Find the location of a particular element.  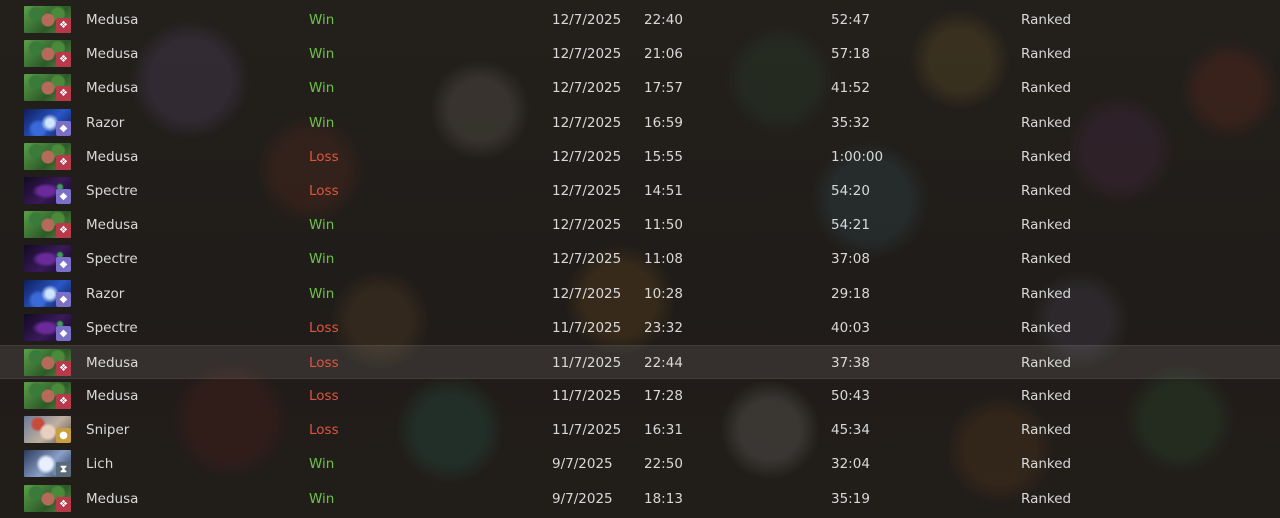

match-duration: 35:32 is located at coordinates (850, 122).